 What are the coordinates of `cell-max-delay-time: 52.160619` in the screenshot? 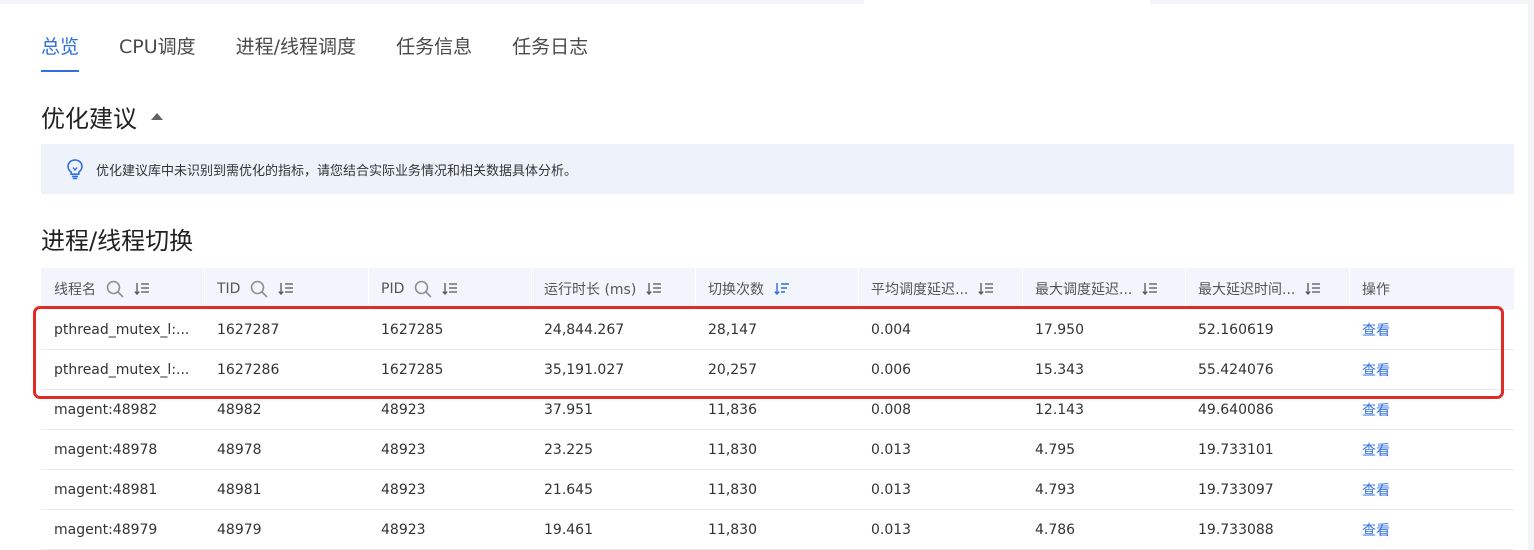 It's located at (1236, 330).